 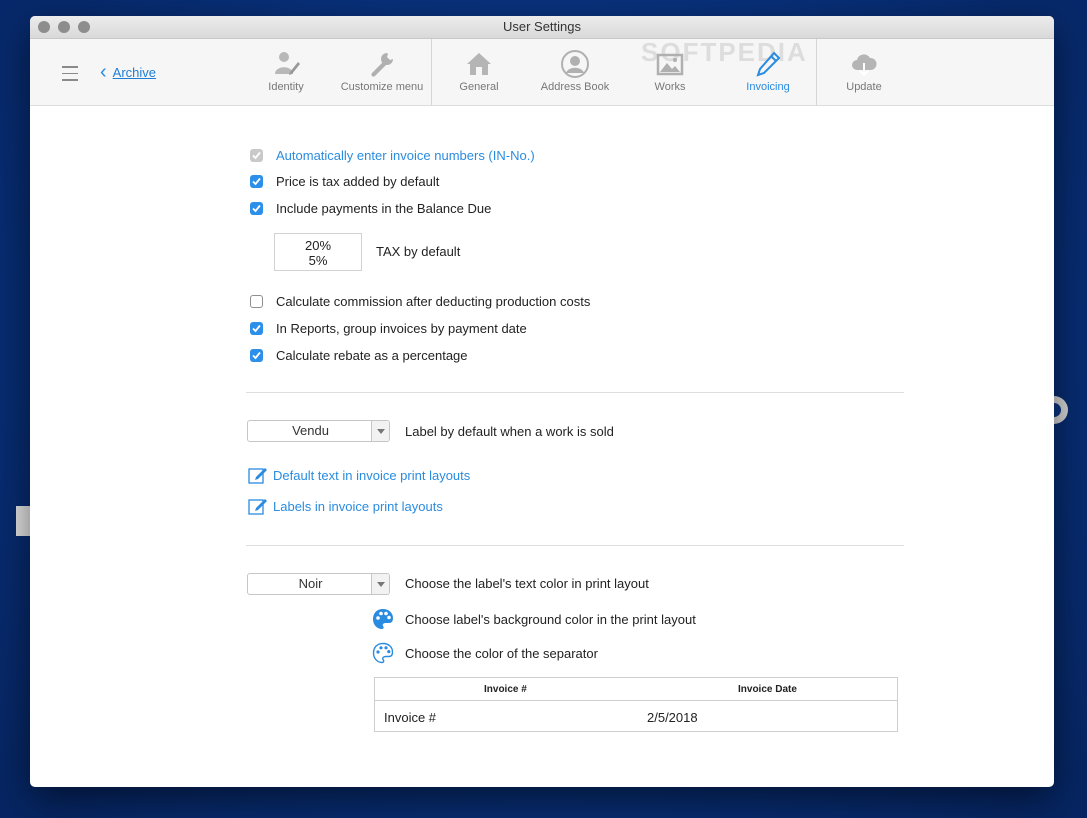 What do you see at coordinates (370, 208) in the screenshot?
I see `option-include-payments: Include payments in the Balance Due` at bounding box center [370, 208].